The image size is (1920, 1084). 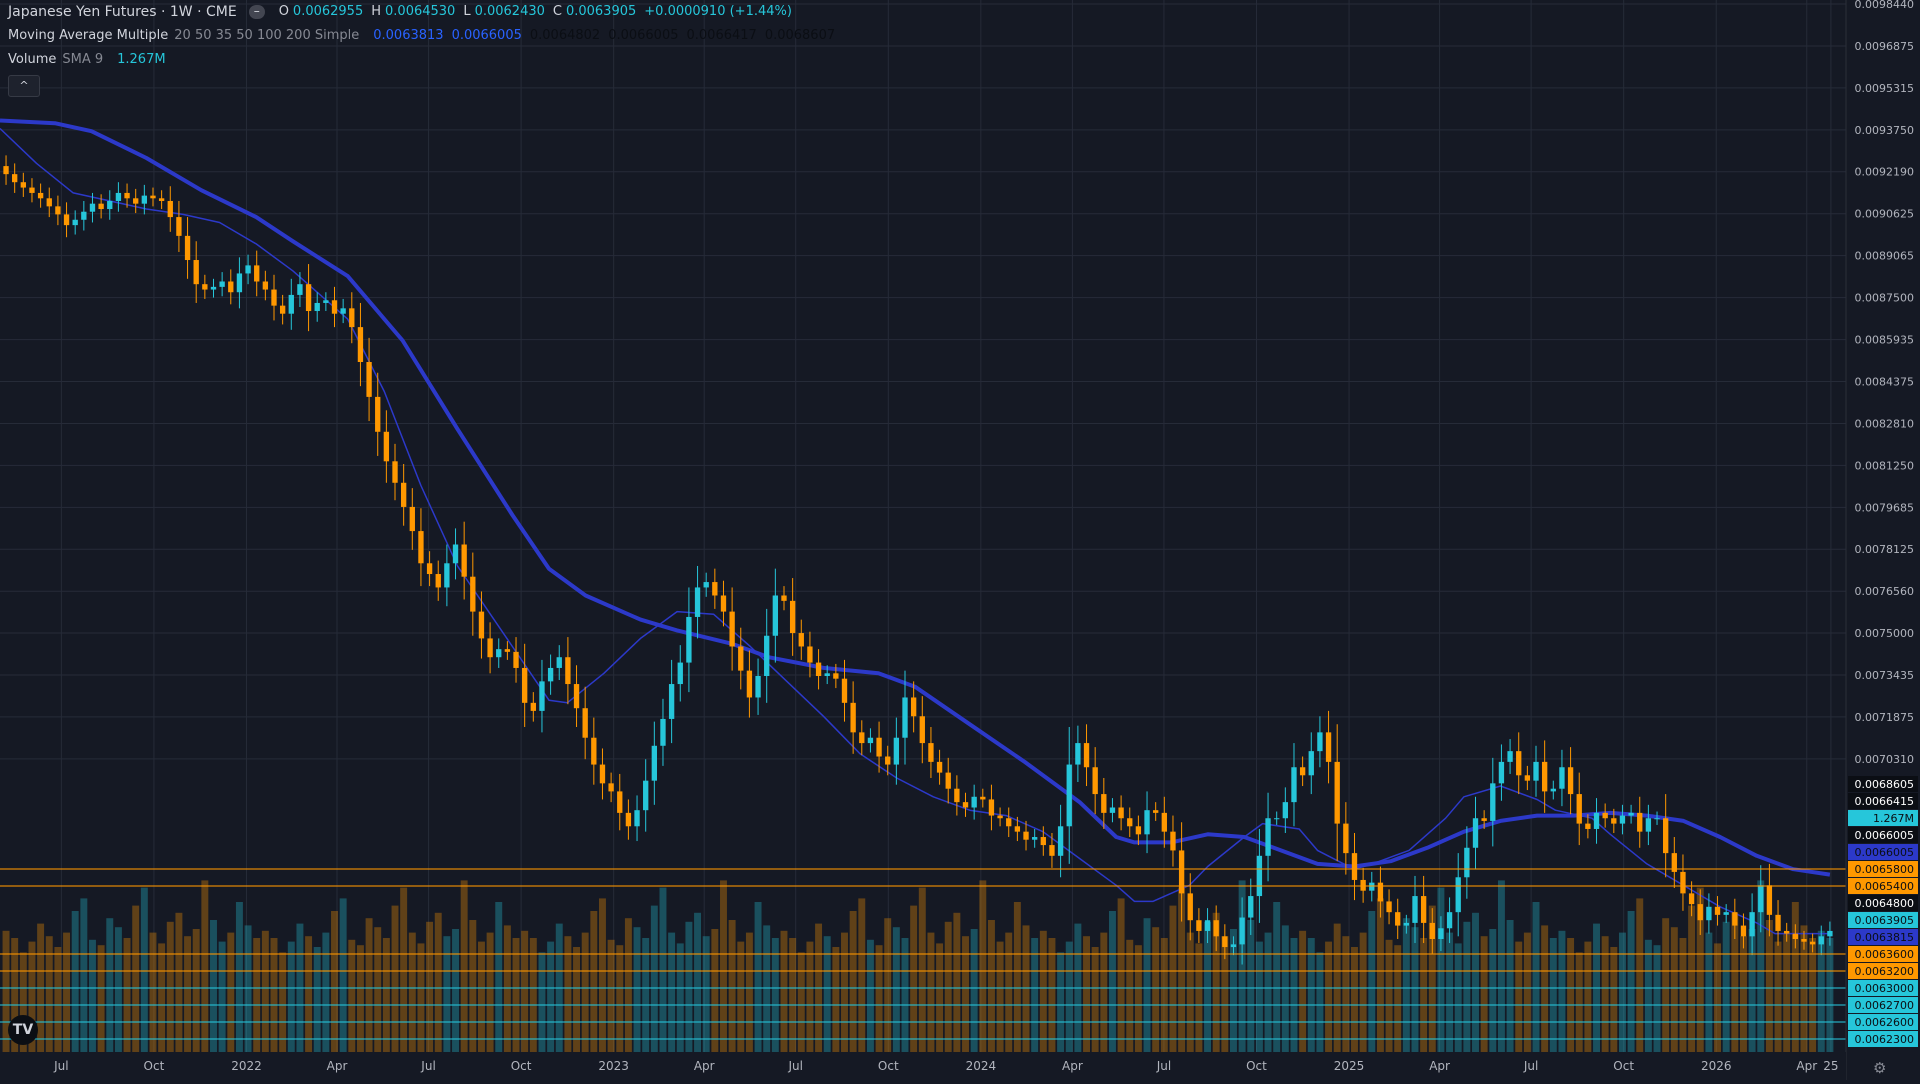 What do you see at coordinates (981, 1066) in the screenshot?
I see `time-axis-tick-label: 2024` at bounding box center [981, 1066].